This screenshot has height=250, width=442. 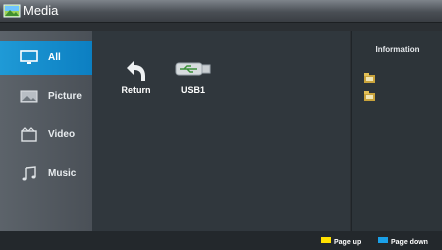 I want to click on page-up-label: Page up, so click(x=348, y=242).